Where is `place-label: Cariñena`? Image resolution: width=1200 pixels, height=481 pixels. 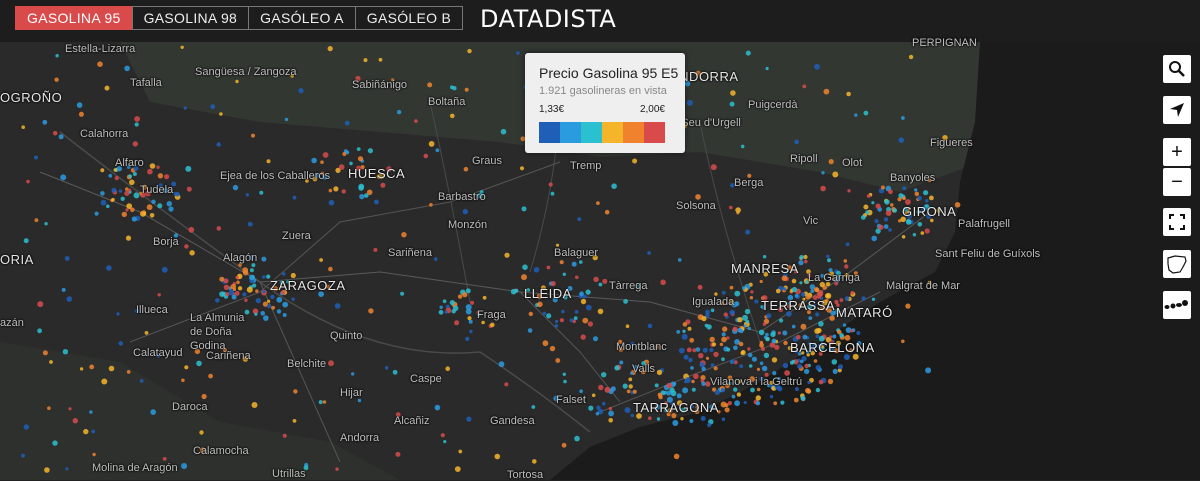 place-label: Cariñena is located at coordinates (228, 356).